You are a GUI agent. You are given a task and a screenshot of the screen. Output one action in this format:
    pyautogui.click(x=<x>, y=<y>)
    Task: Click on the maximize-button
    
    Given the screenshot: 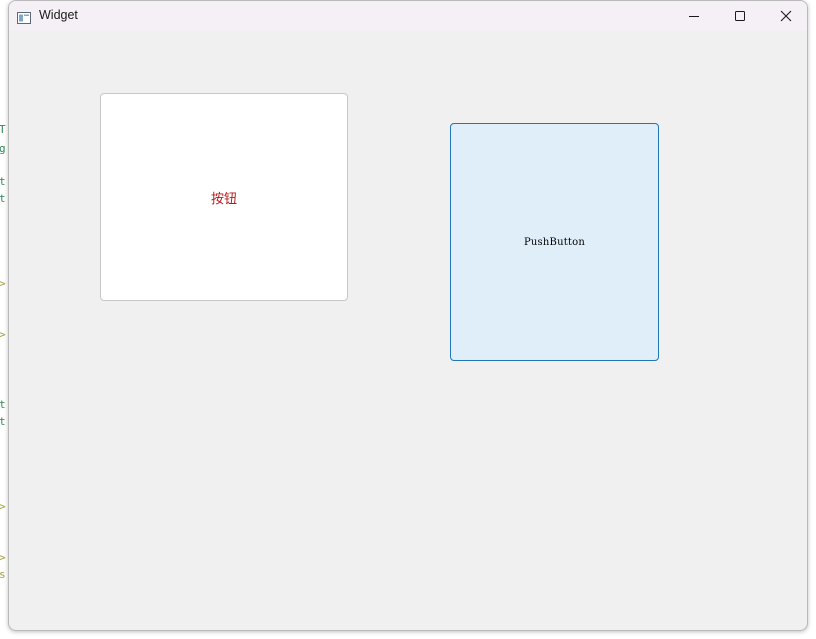 What is the action you would take?
    pyautogui.click(x=740, y=16)
    